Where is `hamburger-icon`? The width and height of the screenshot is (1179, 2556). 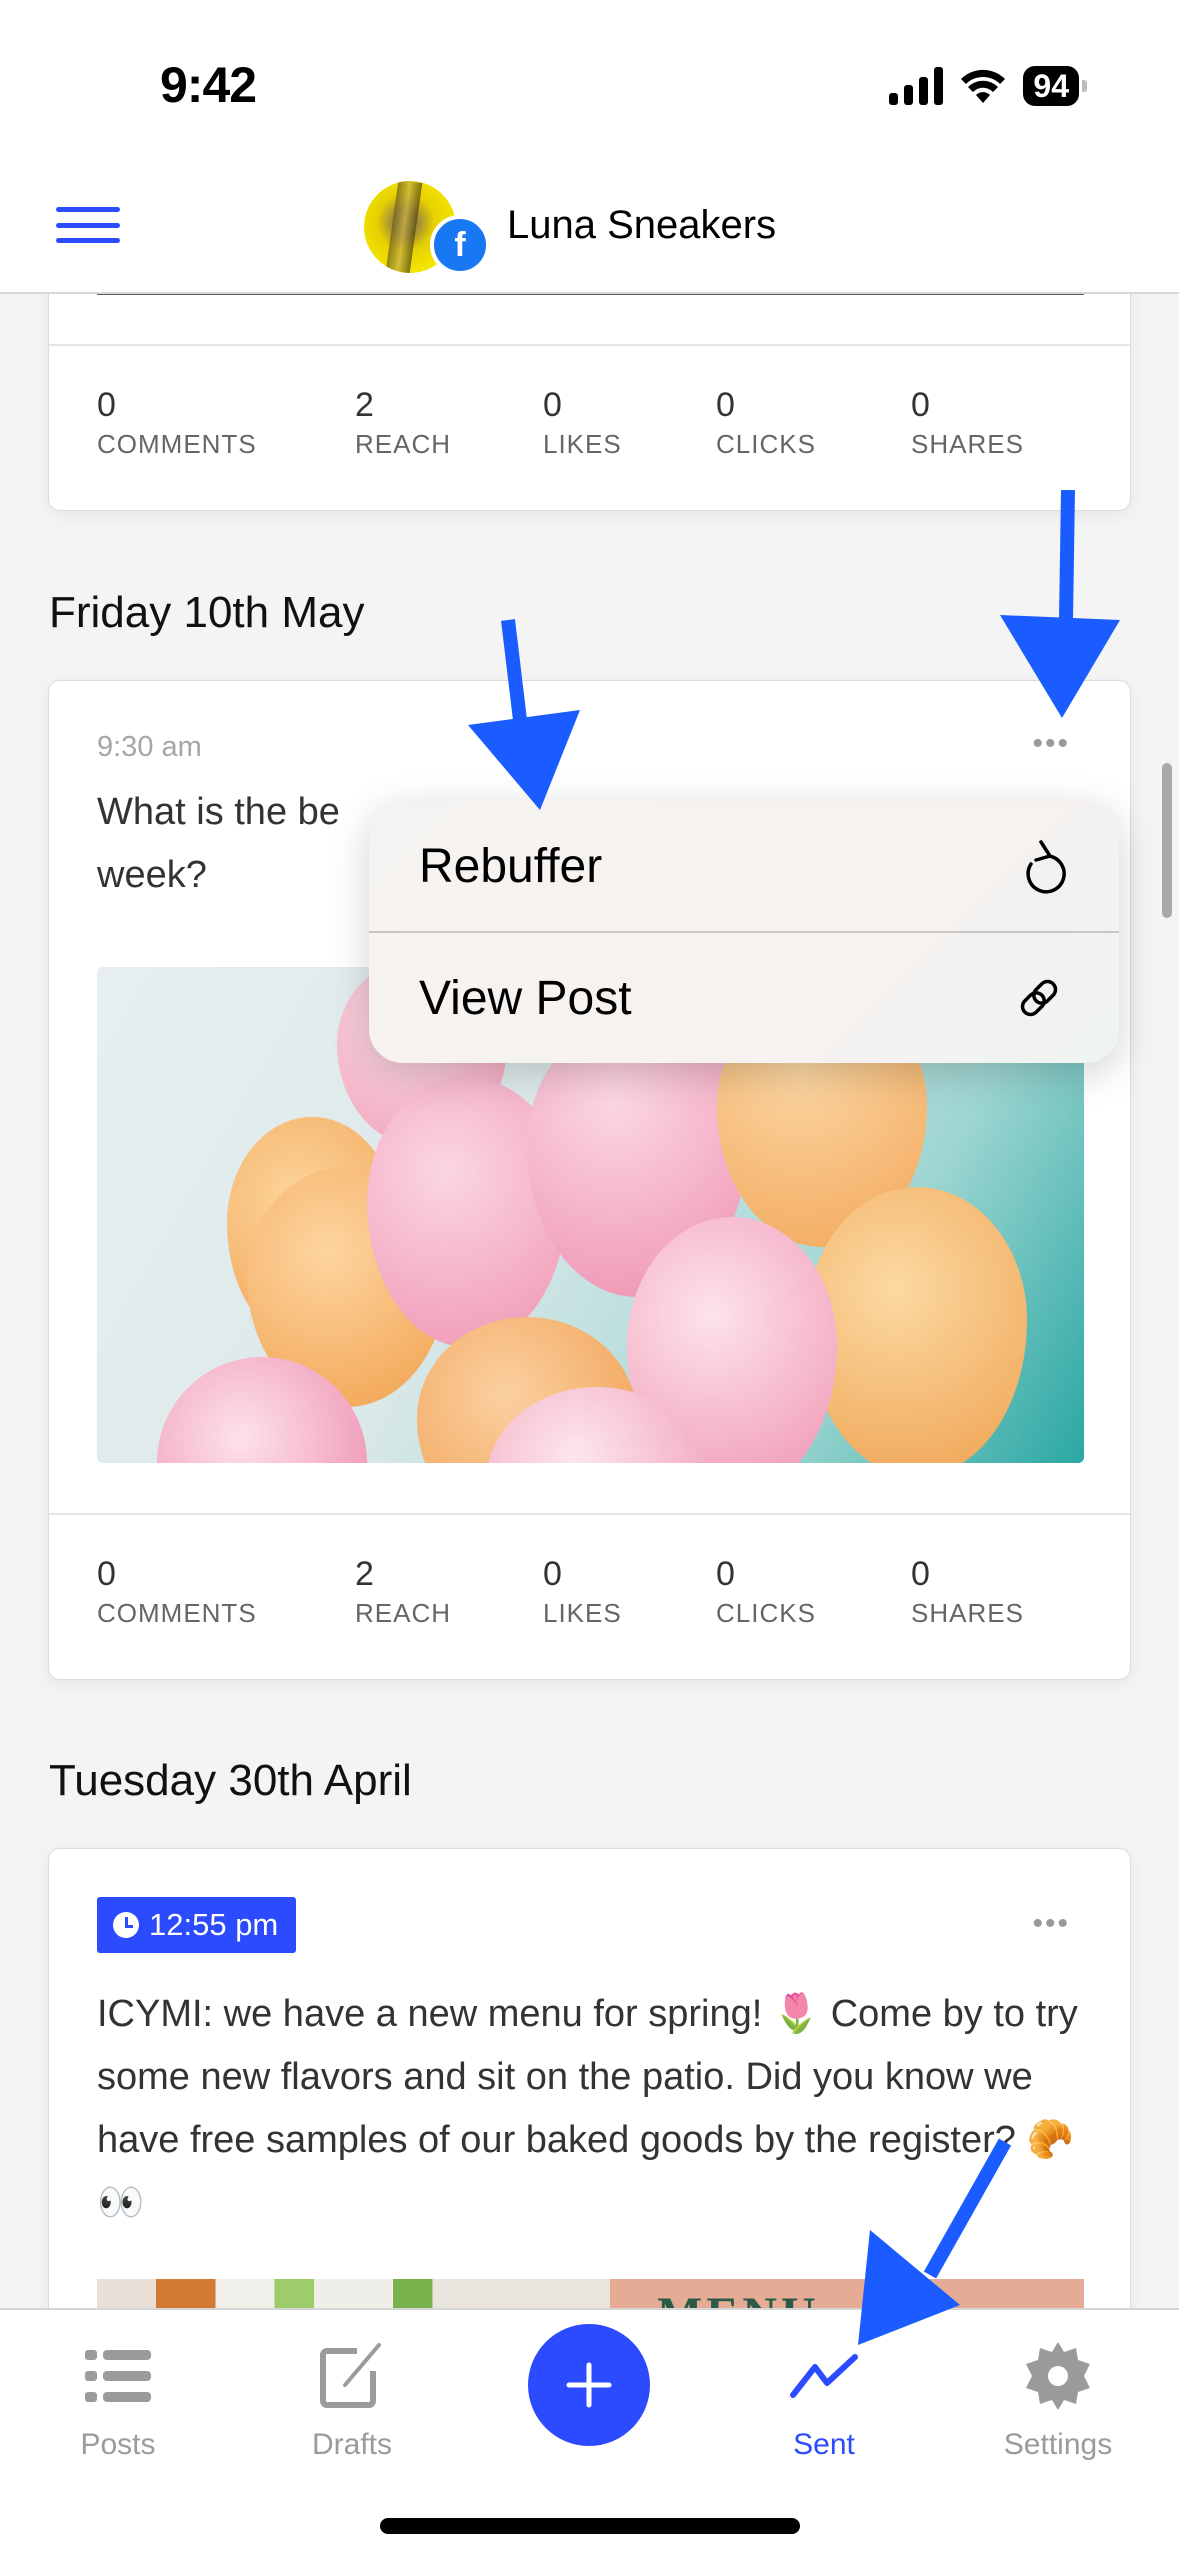 hamburger-icon is located at coordinates (88, 225).